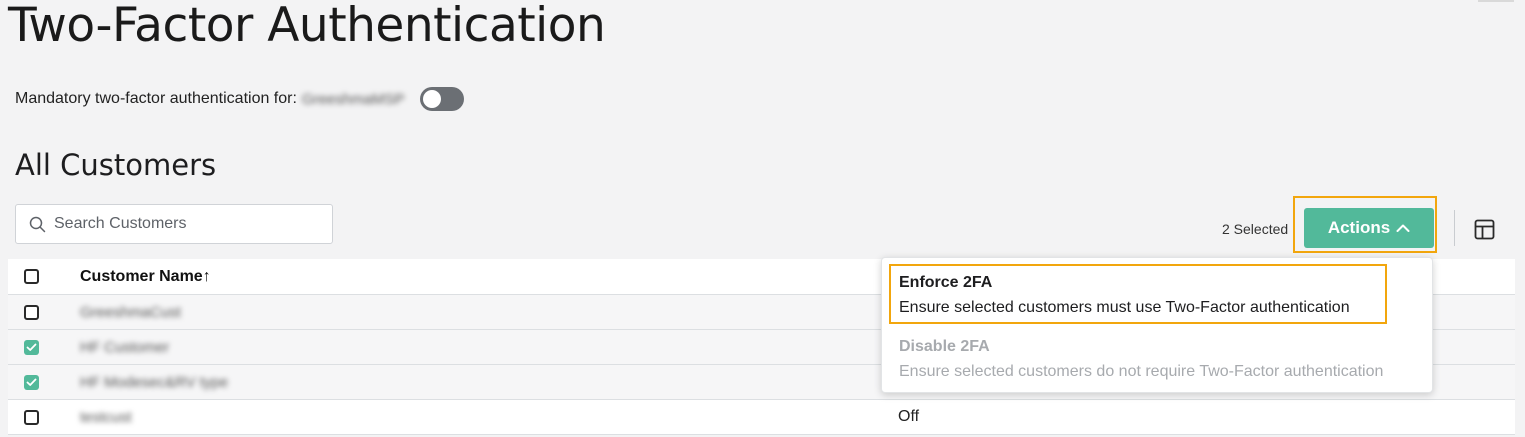 The width and height of the screenshot is (1525, 437). I want to click on mandatory-2fa-label: Mandatory two-factor authentication for:, so click(156, 98).